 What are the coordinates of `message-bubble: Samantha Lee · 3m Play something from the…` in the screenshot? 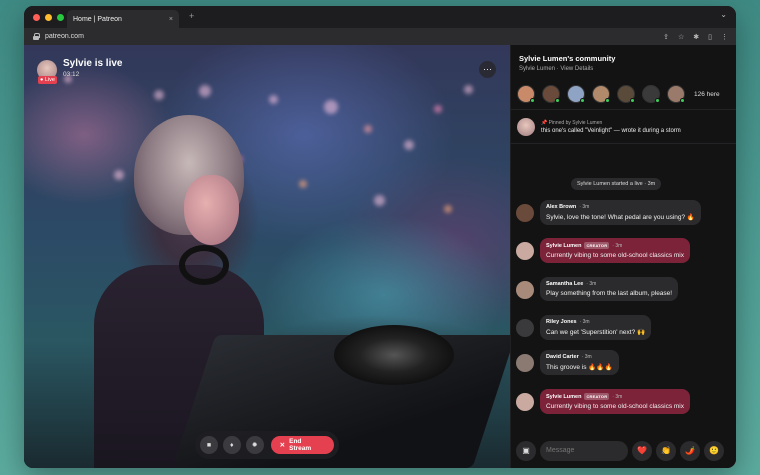 It's located at (609, 289).